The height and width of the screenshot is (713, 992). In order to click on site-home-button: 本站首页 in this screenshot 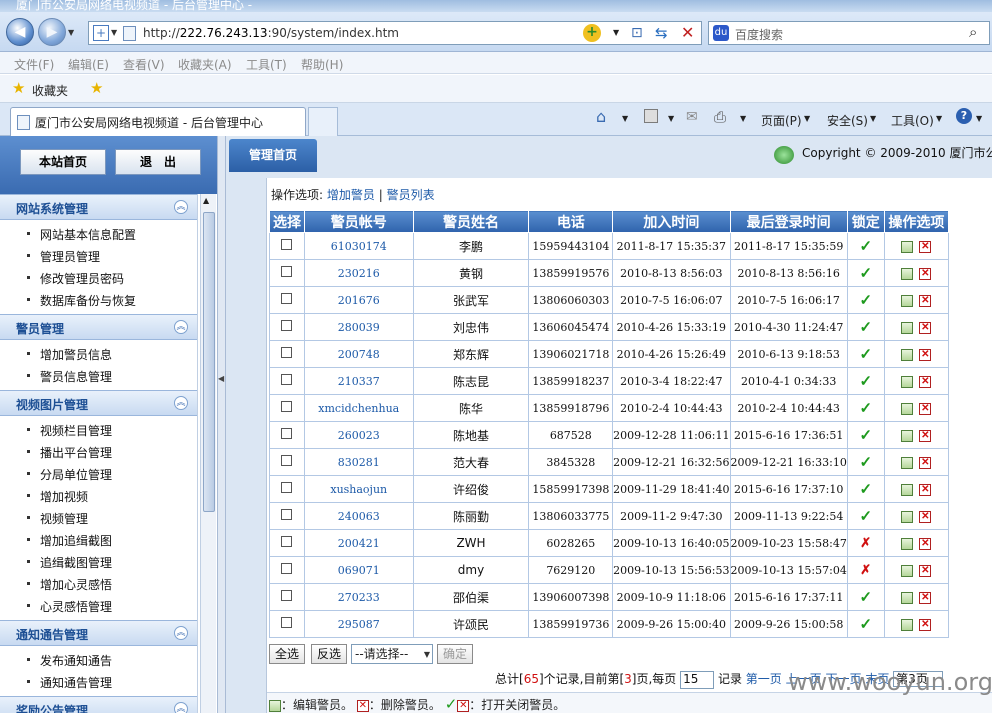, I will do `click(63, 162)`.